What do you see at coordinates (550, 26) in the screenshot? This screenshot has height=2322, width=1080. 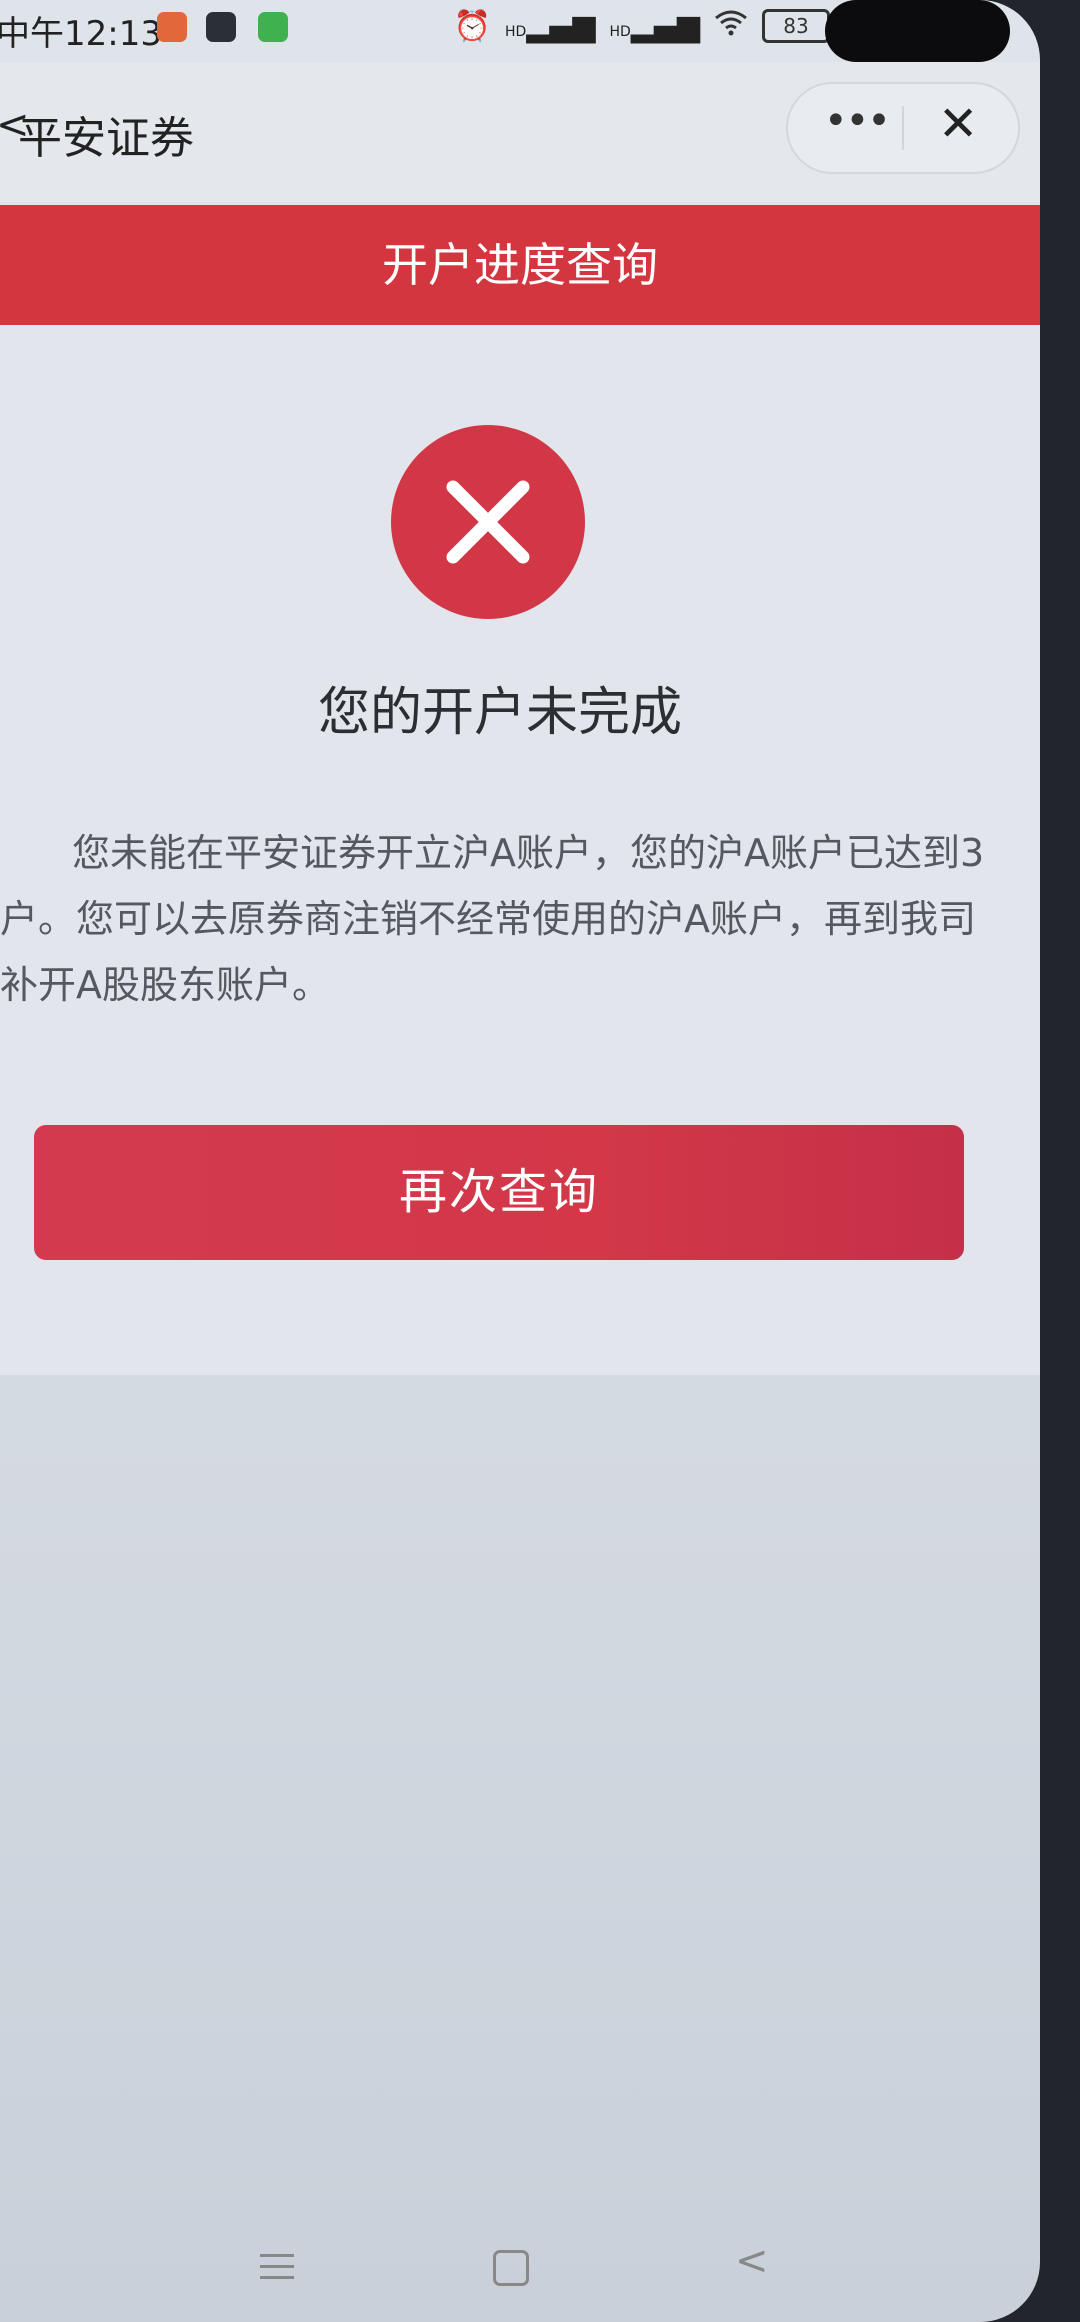 I see `signal-1-icon: HD▂▄▆` at bounding box center [550, 26].